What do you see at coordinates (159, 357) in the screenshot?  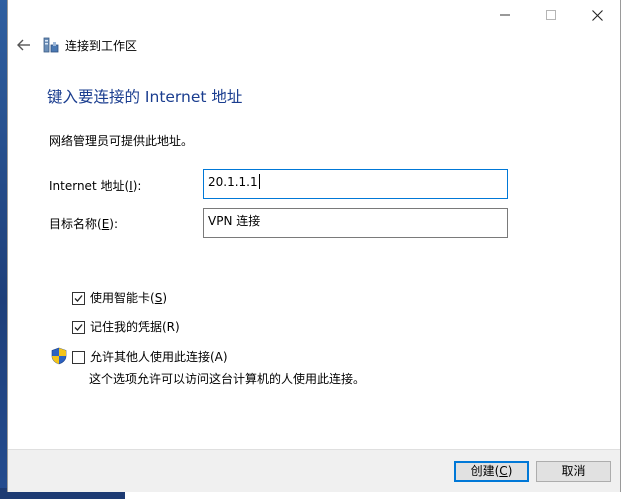 I see `allow-others-label: 允许其他人使用此连接(A)` at bounding box center [159, 357].